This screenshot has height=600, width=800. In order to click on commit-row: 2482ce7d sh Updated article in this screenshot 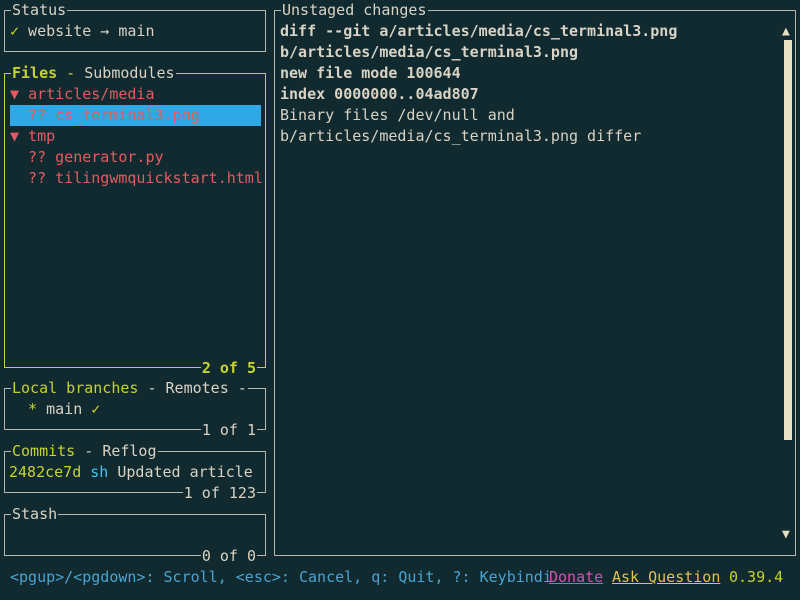, I will do `click(131, 472)`.